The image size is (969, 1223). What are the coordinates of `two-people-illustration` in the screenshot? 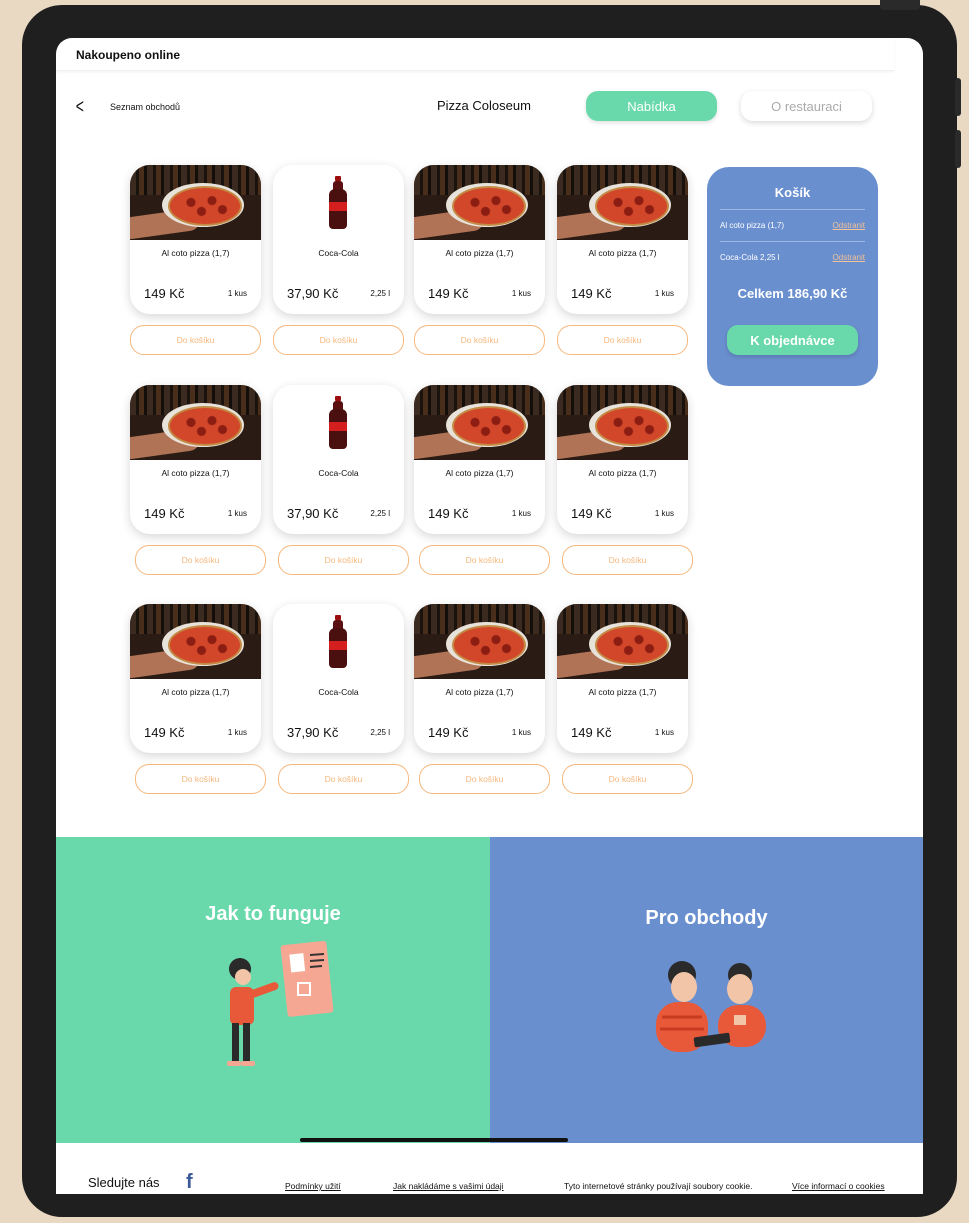 It's located at (711, 1006).